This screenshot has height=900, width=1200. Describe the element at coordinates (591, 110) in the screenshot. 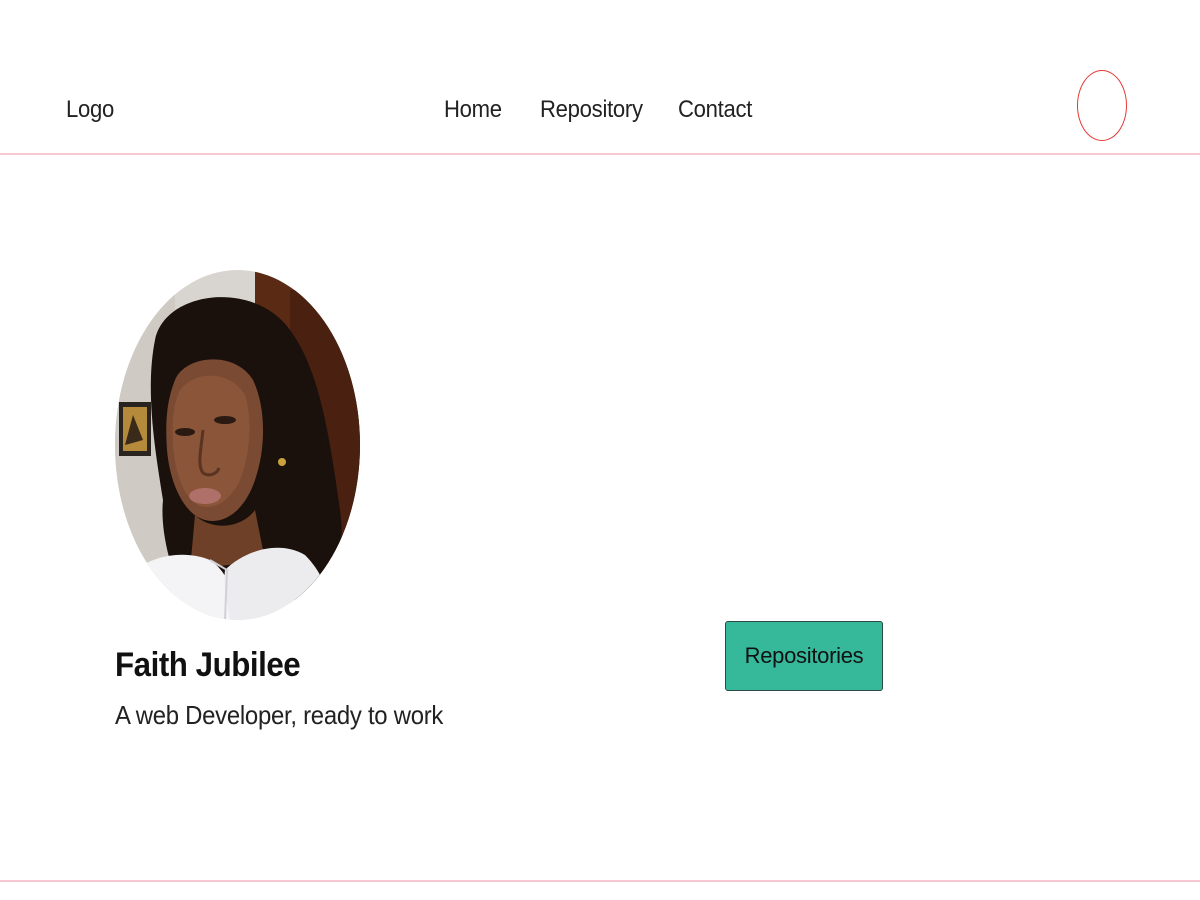

I see `nav-link-repository: Repository` at that location.